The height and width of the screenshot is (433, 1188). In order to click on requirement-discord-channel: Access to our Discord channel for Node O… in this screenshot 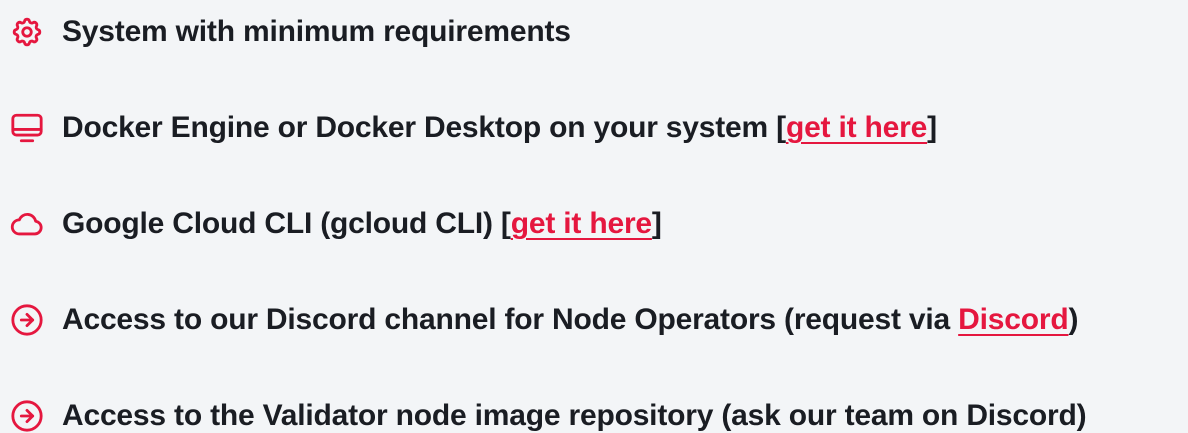, I will do `click(544, 320)`.